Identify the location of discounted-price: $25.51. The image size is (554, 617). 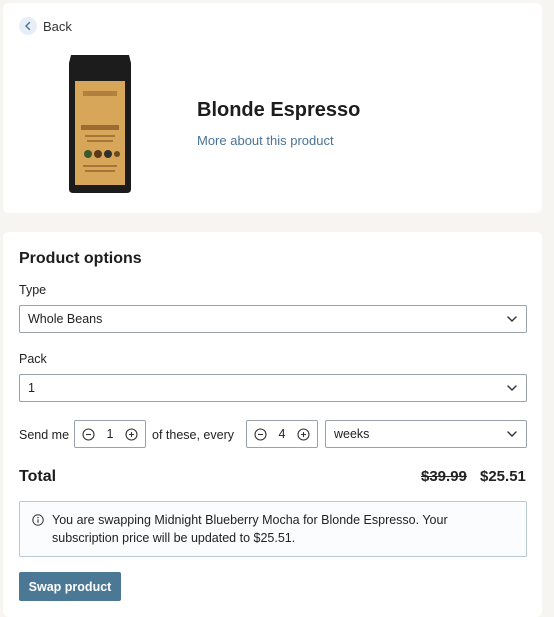
(503, 476).